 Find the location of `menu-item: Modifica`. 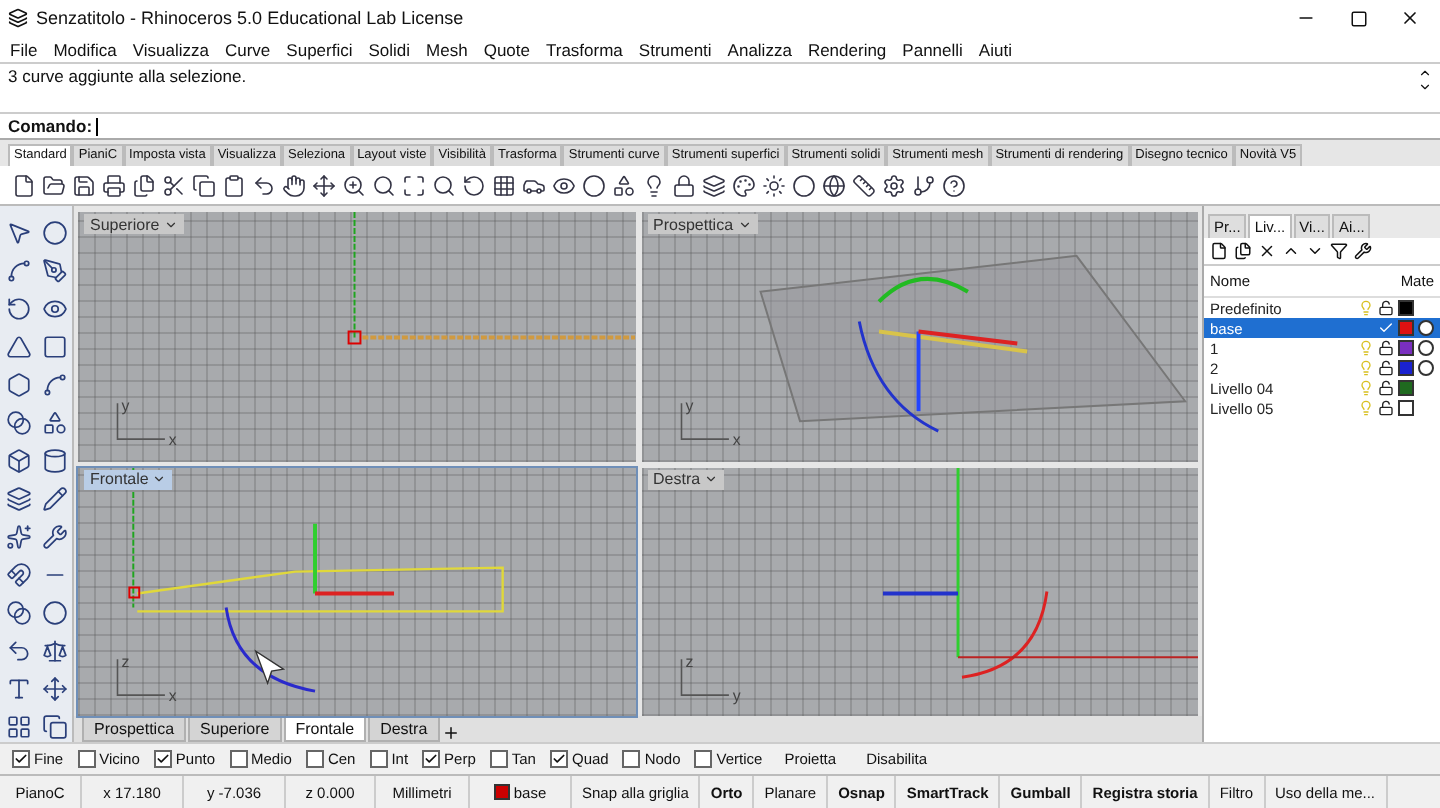

menu-item: Modifica is located at coordinates (85, 49).